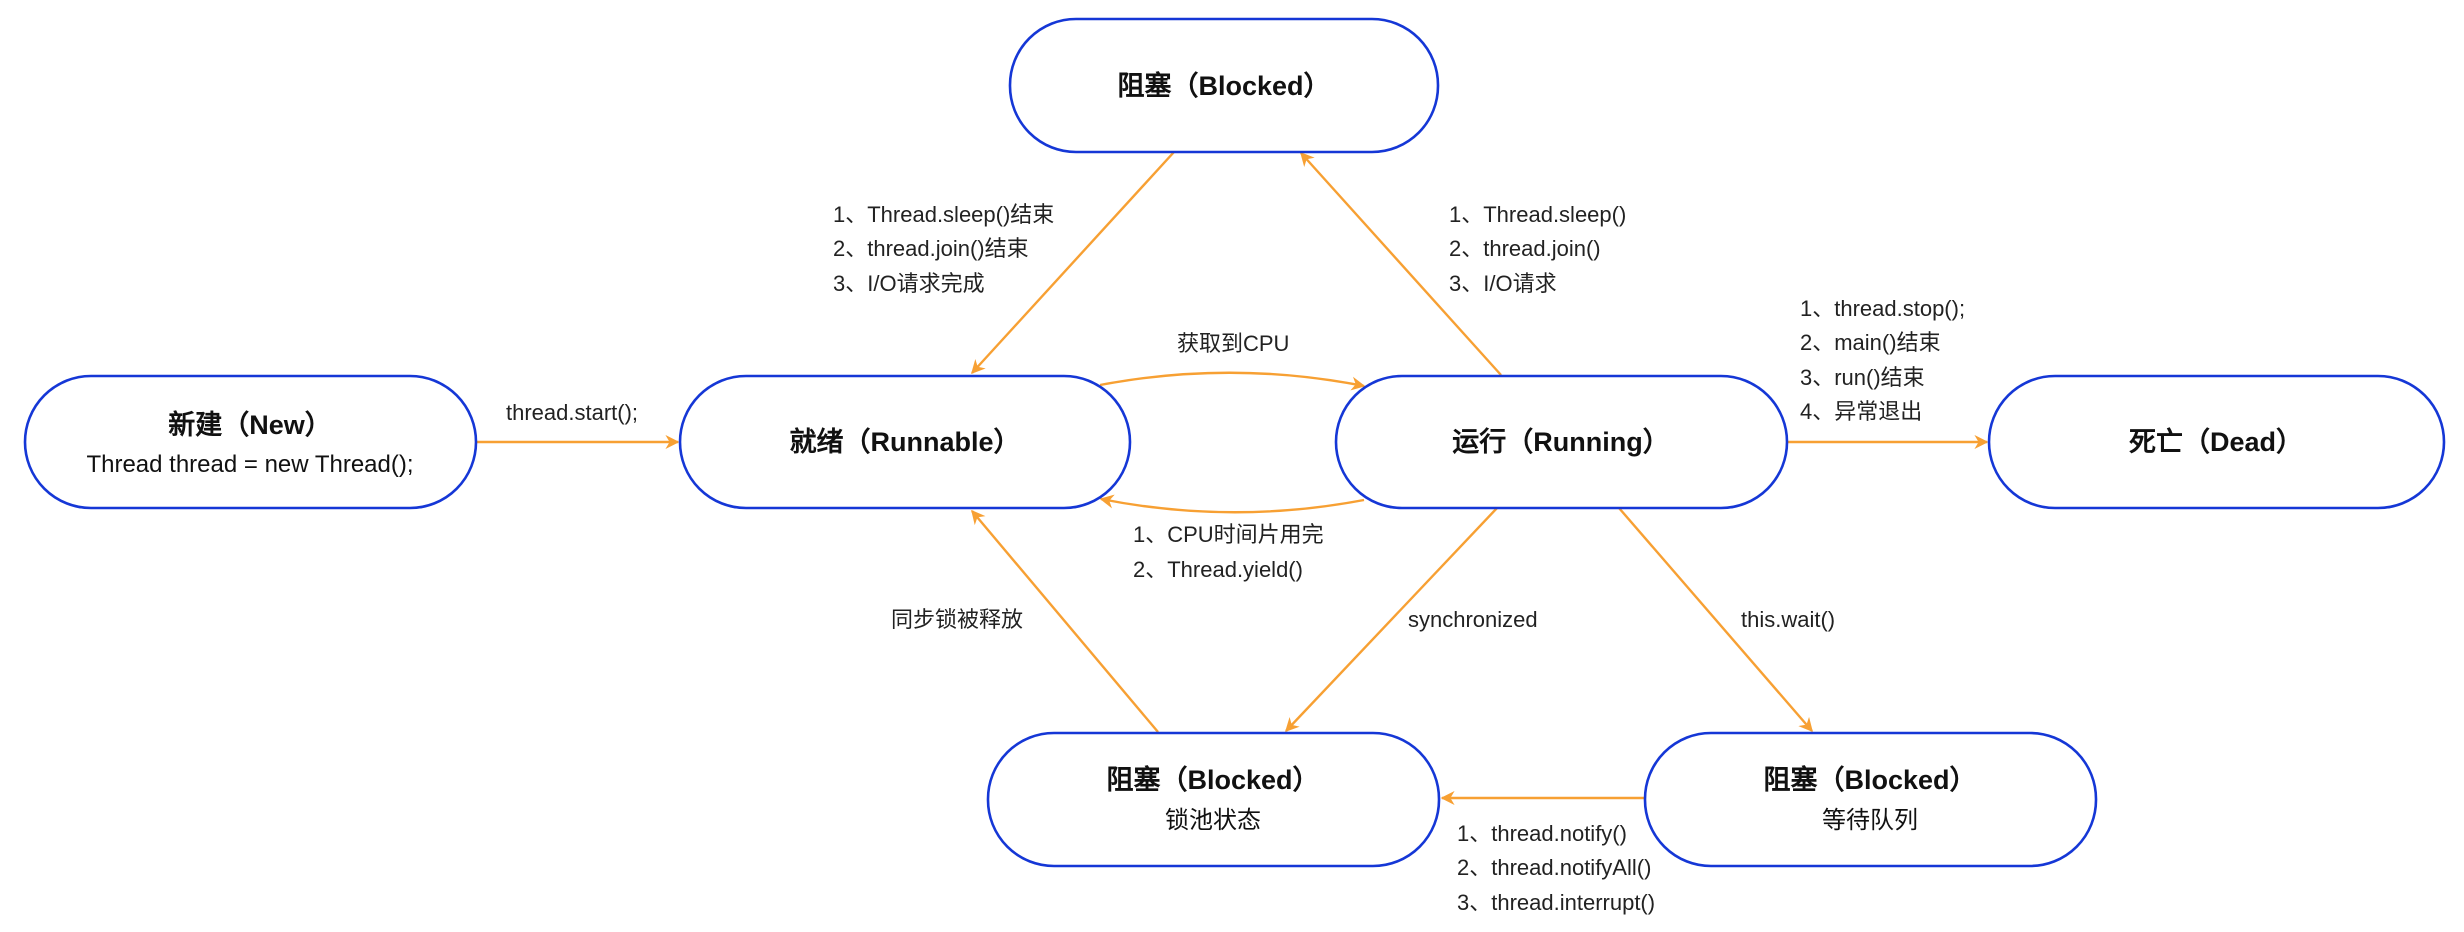 This screenshot has height=932, width=2464. Describe the element at coordinates (1401, 263) in the screenshot. I see `arrow-running-to-blocked` at that location.